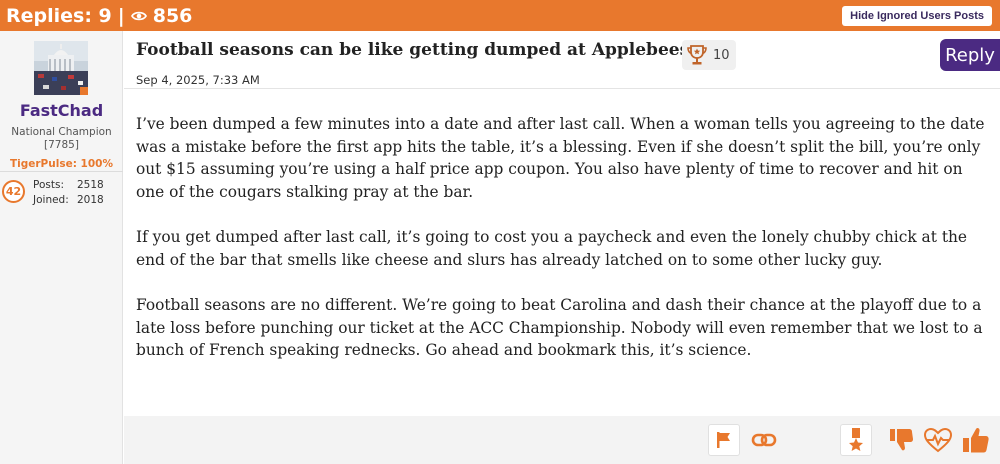  I want to click on trophy-count: 10, so click(721, 55).